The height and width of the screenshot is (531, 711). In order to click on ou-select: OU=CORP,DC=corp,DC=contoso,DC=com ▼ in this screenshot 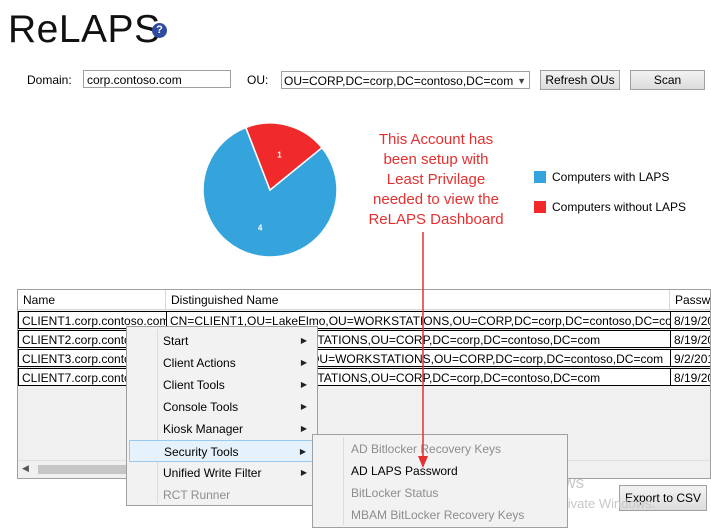, I will do `click(405, 80)`.